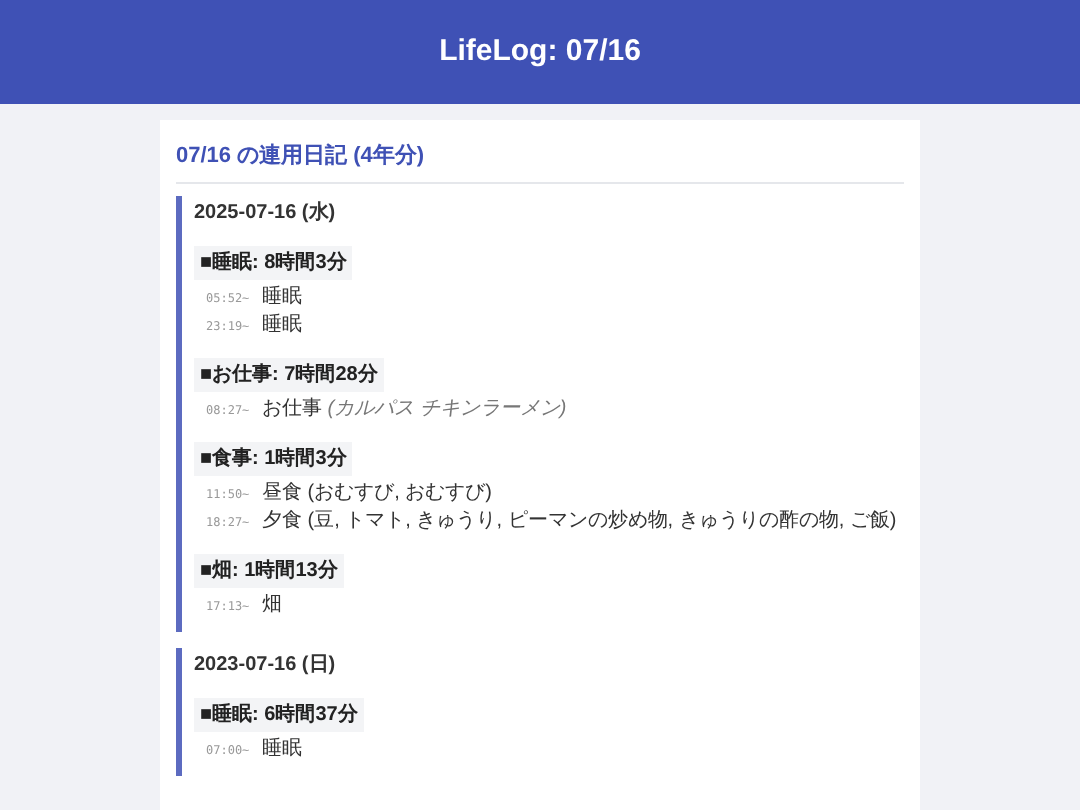 This screenshot has width=1080, height=810. I want to click on entry-text: 昼食 (おむすび, おむすび), so click(377, 492).